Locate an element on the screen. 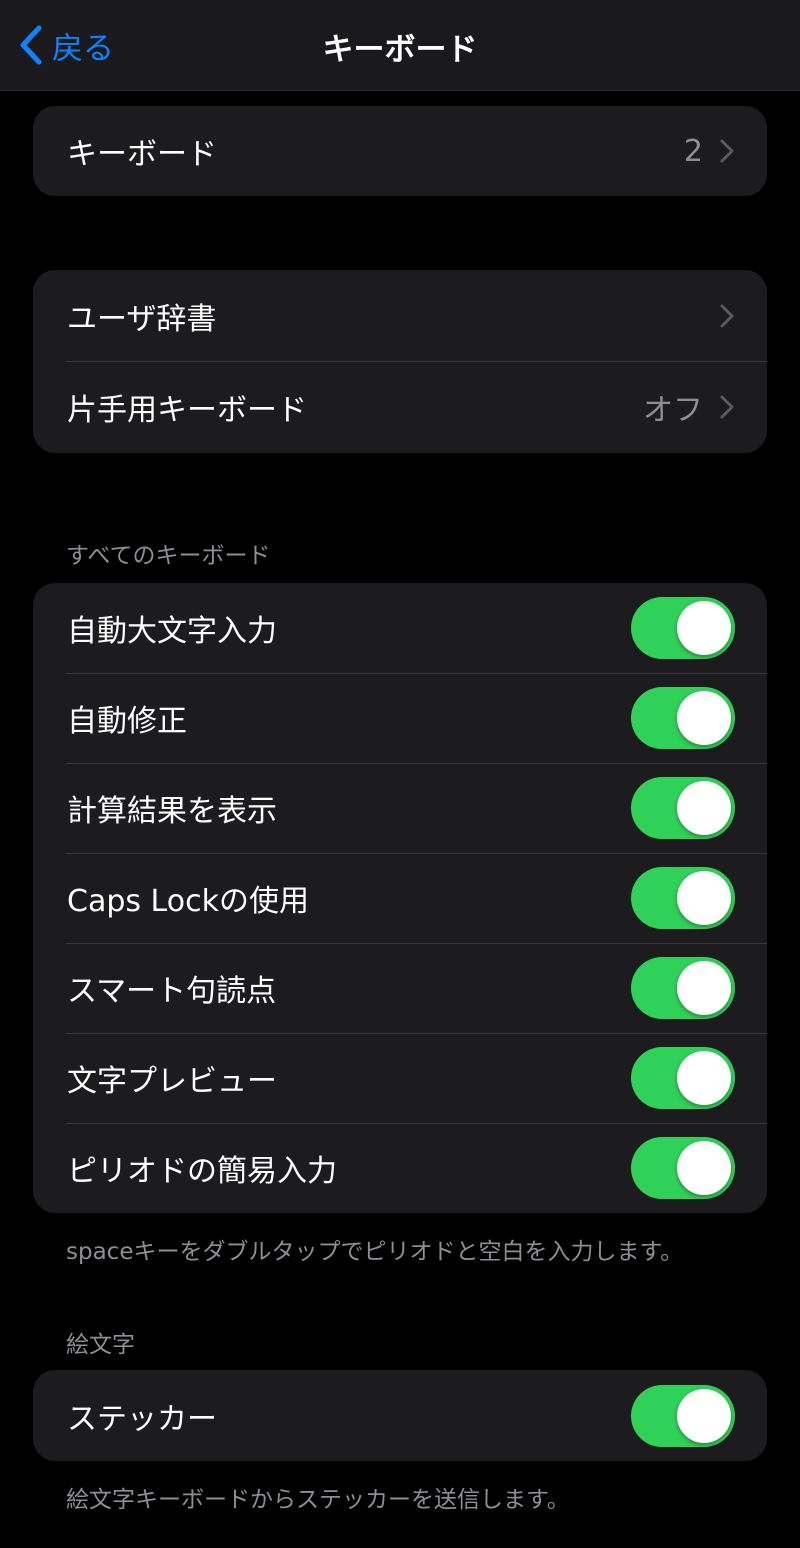 This screenshot has width=800, height=1548. auto-capitalization-toggle is located at coordinates (683, 628).